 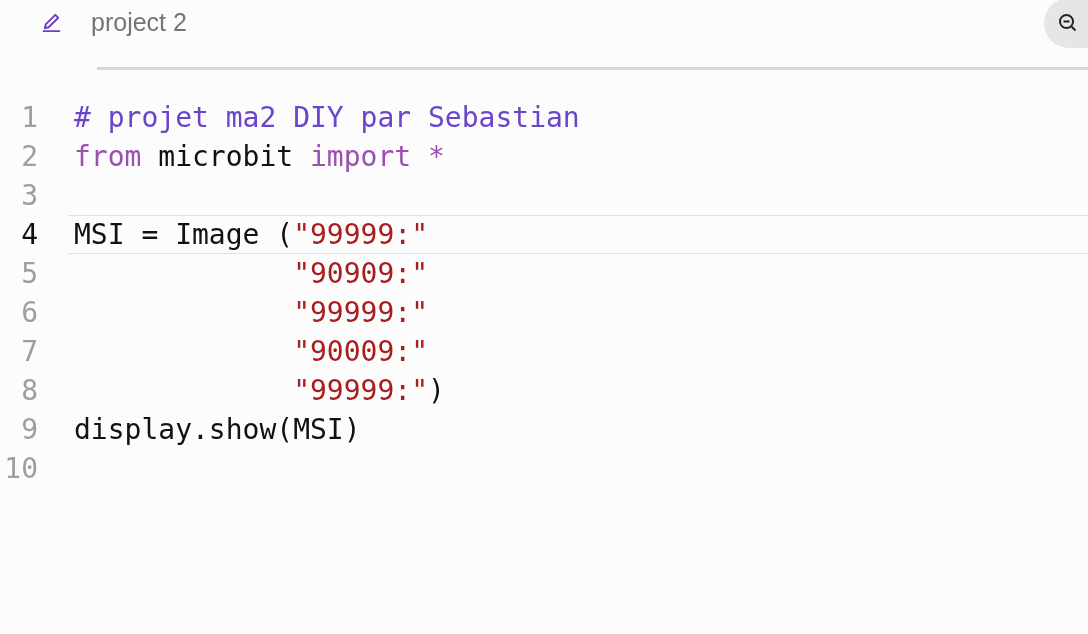 I want to click on line-number: 7, so click(x=29, y=351).